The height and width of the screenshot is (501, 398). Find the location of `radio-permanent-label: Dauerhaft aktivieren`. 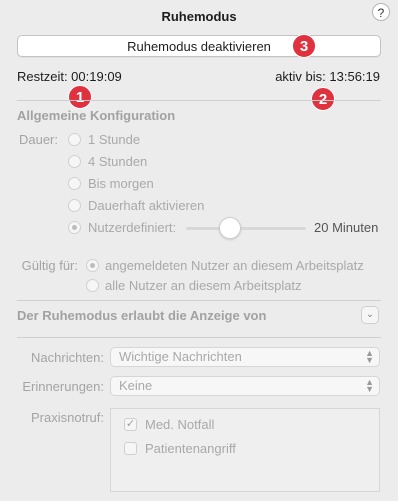

radio-permanent-label: Dauerhaft aktivieren is located at coordinates (146, 205).